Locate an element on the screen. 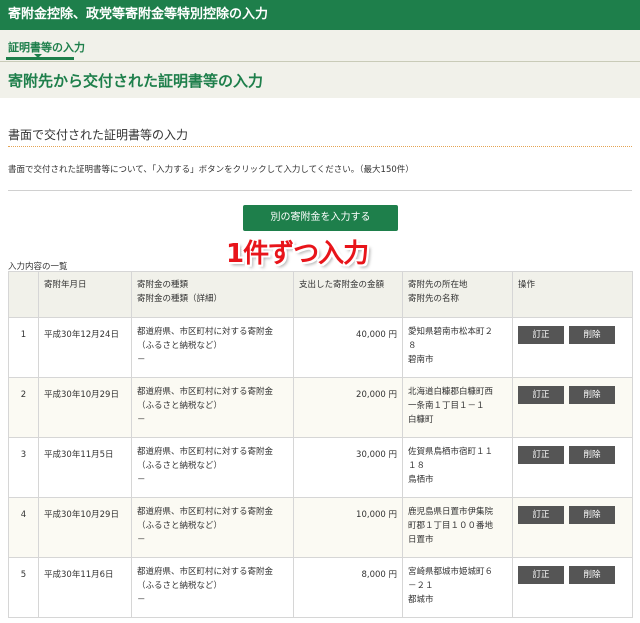 Image resolution: width=640 pixels, height=623 pixels. row-num: 5 is located at coordinates (23, 587).